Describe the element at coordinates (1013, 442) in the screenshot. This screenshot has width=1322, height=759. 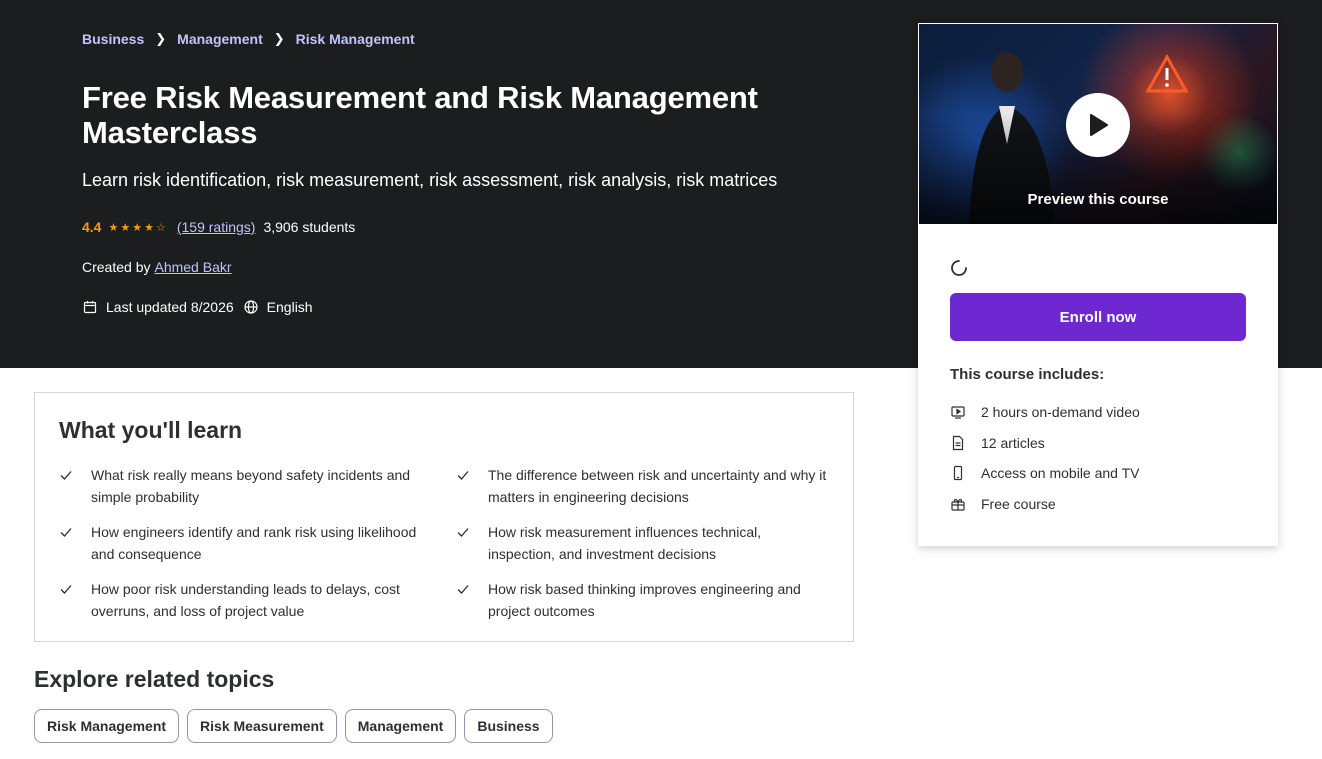
I see `include-label: 12 articles` at that location.